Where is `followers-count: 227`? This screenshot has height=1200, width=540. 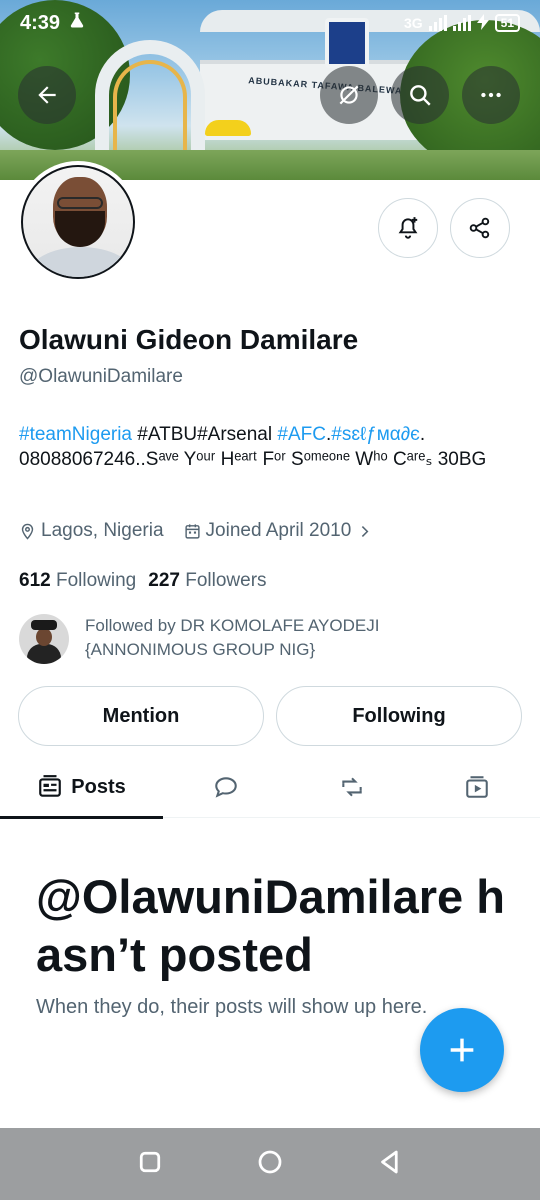
followers-count: 227 is located at coordinates (164, 580).